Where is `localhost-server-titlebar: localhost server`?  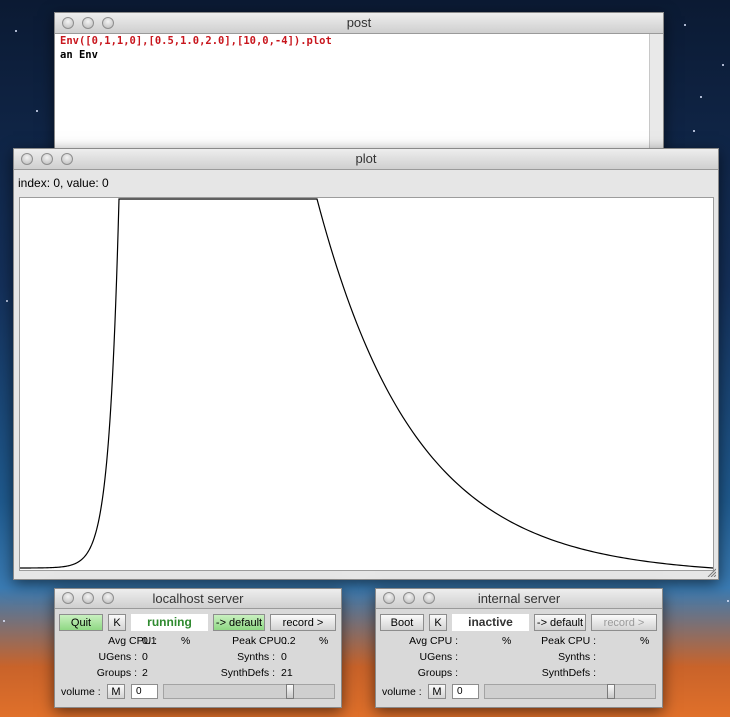 localhost-server-titlebar: localhost server is located at coordinates (198, 599).